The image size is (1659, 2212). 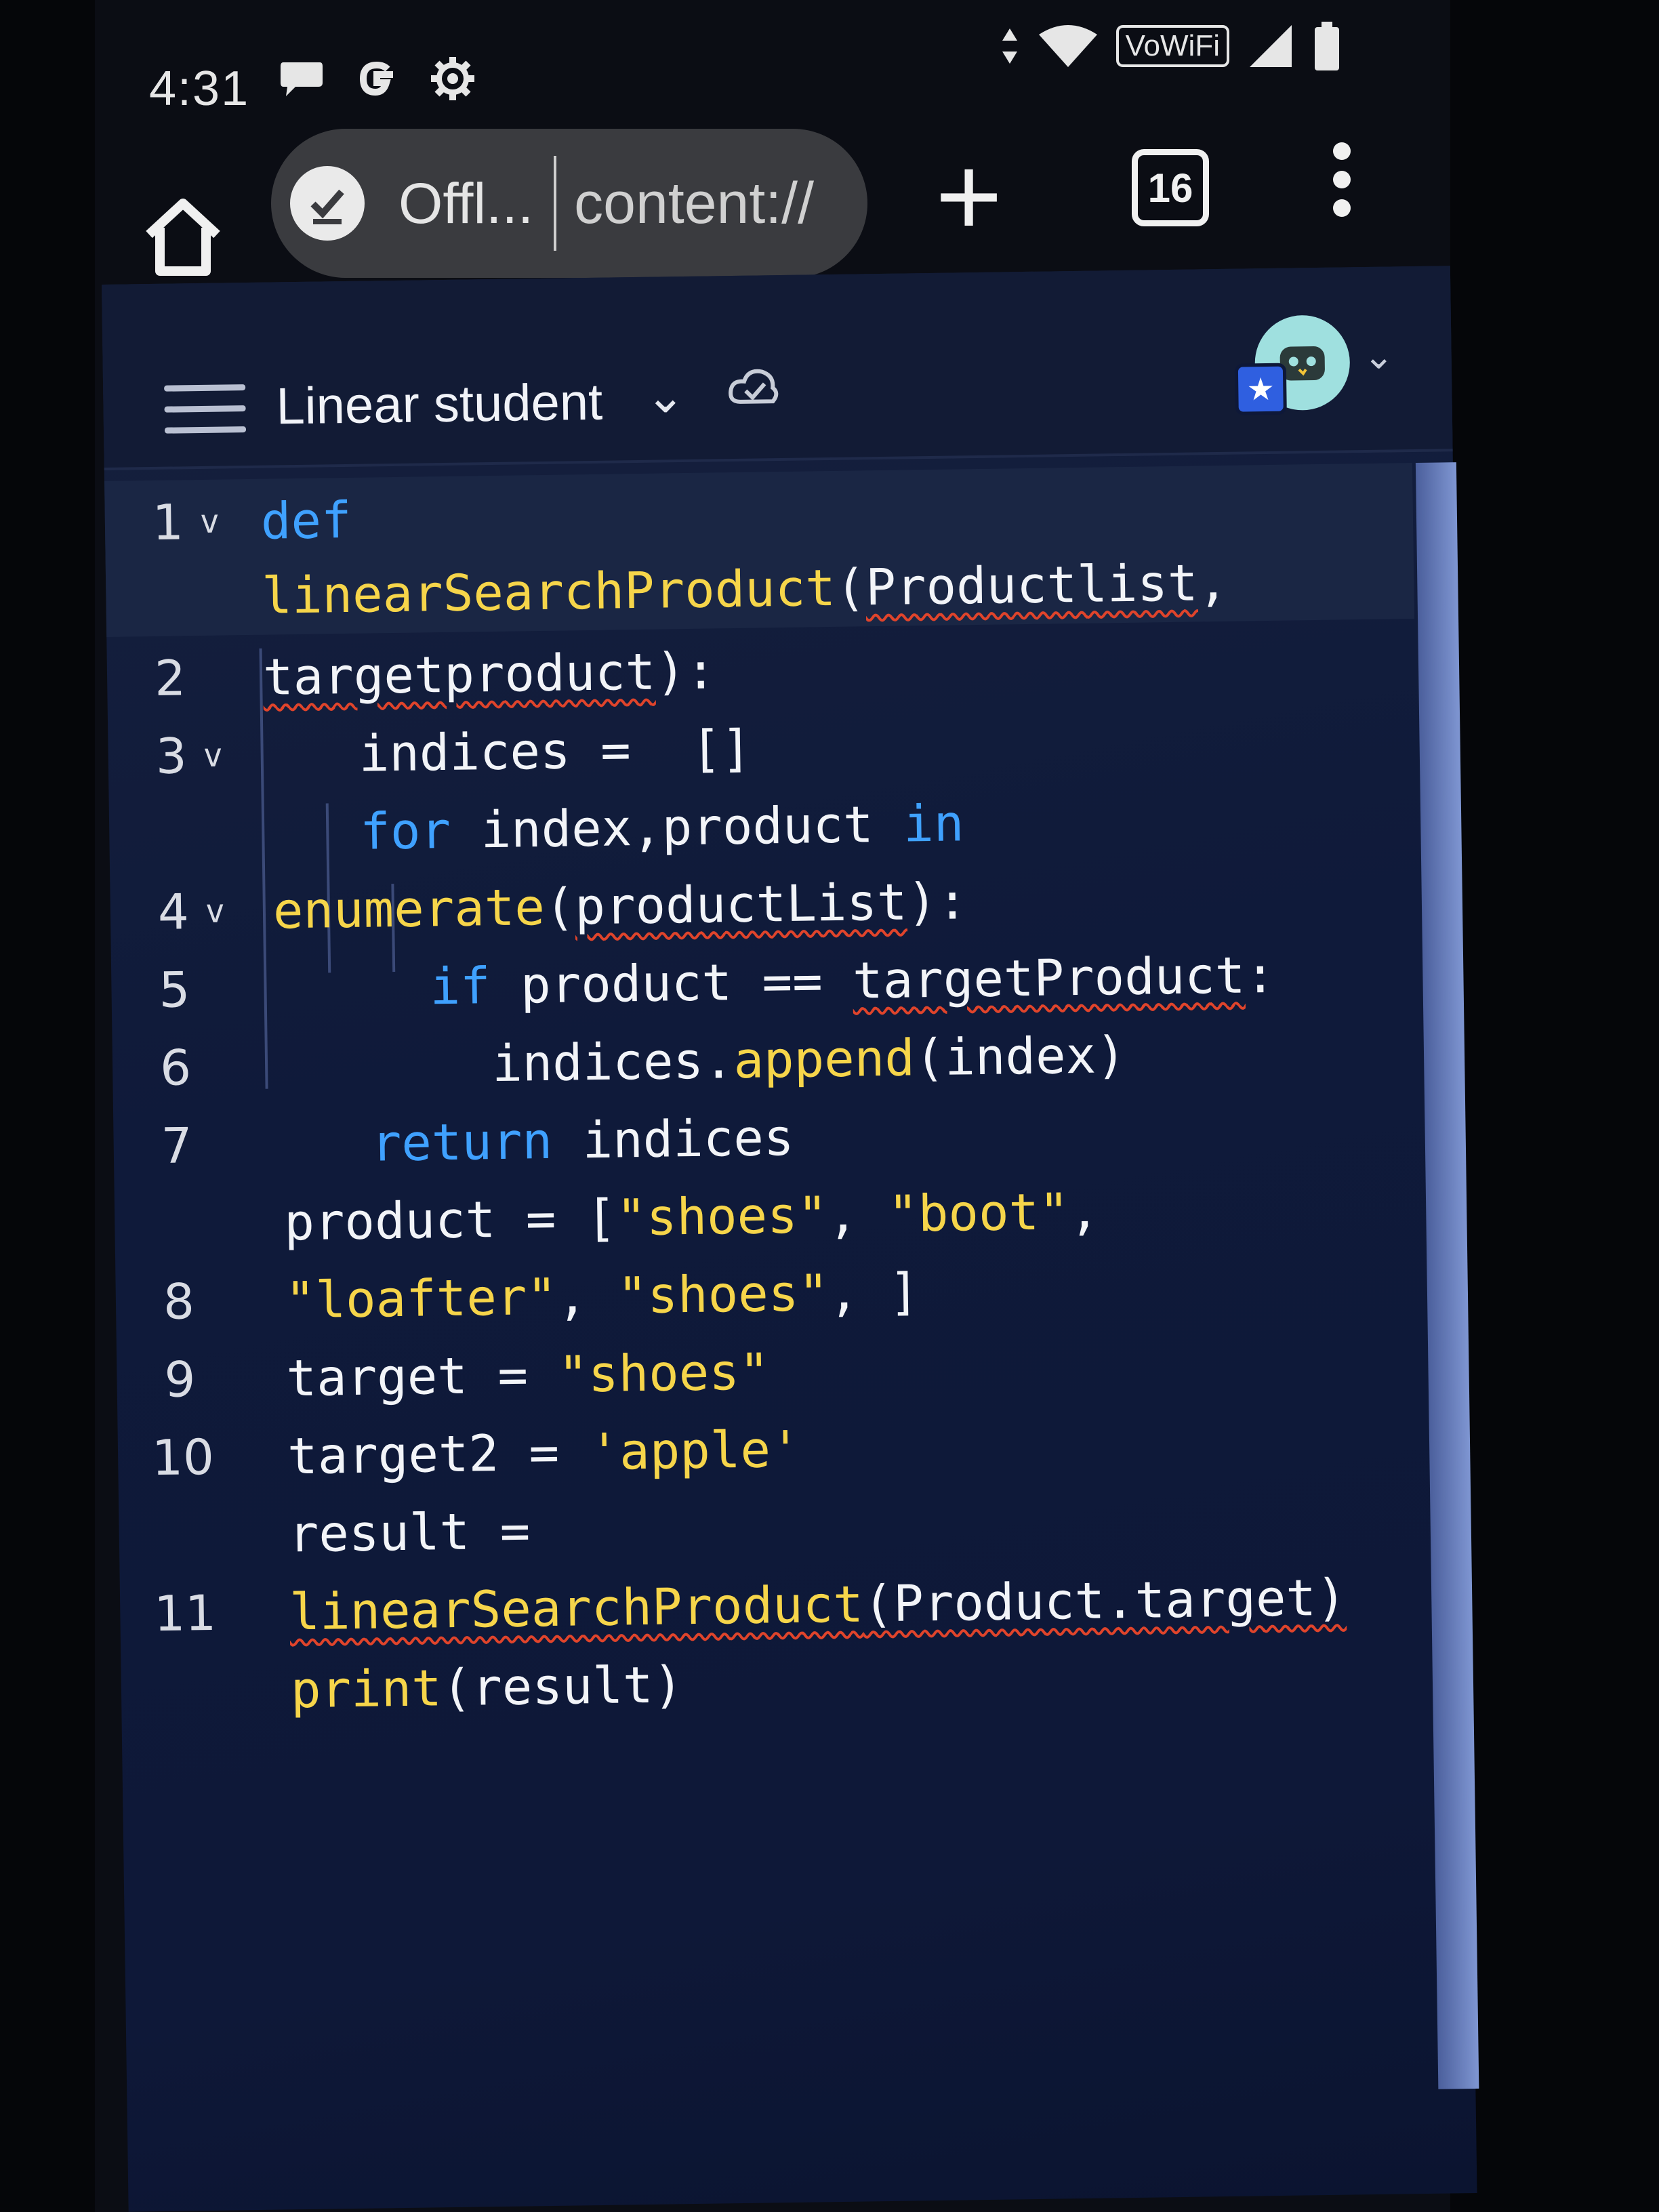 I want to click on status-left-icons, so click(x=378, y=78).